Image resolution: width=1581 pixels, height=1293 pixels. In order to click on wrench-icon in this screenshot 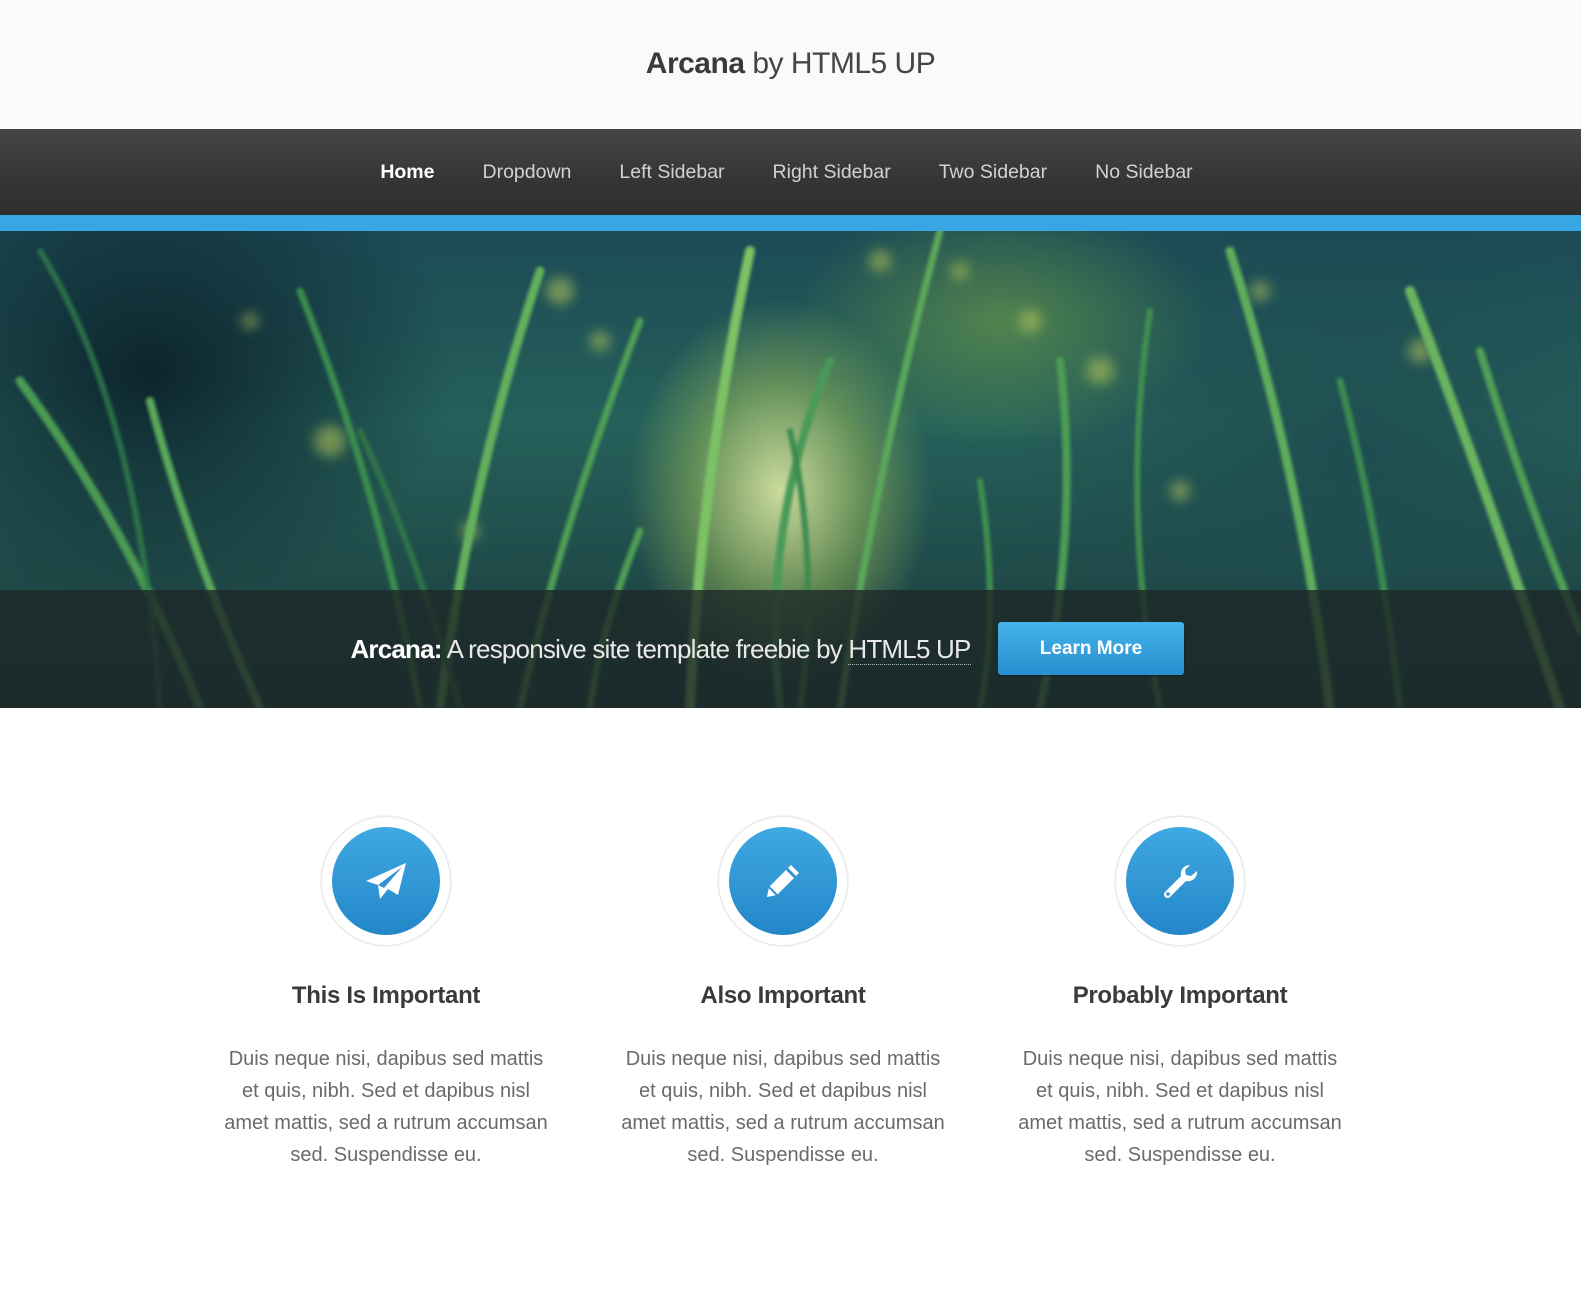, I will do `click(1180, 881)`.